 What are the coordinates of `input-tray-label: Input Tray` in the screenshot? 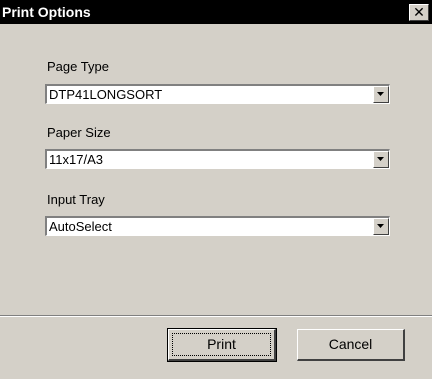 It's located at (76, 199).